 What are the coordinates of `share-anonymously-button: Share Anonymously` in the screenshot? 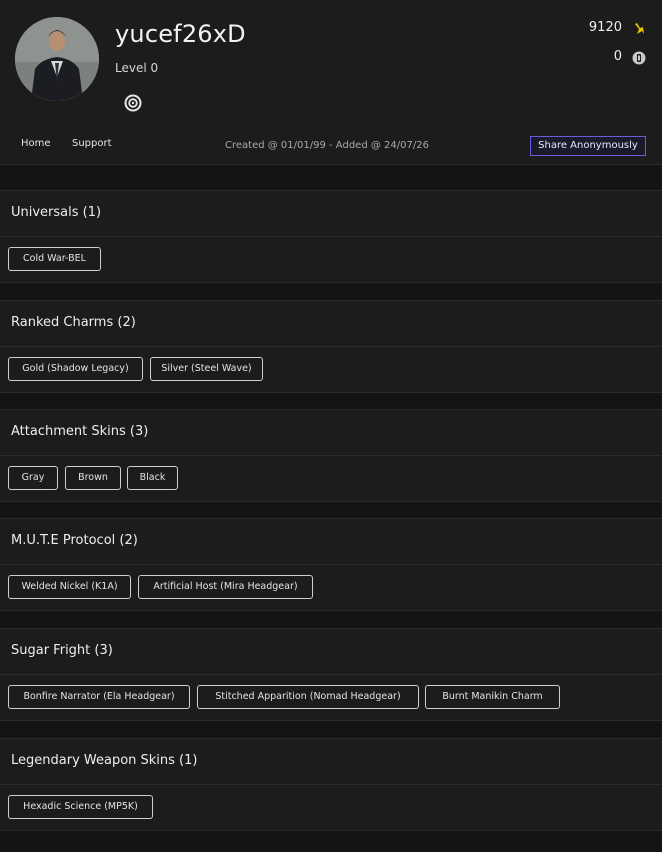 It's located at (588, 146).